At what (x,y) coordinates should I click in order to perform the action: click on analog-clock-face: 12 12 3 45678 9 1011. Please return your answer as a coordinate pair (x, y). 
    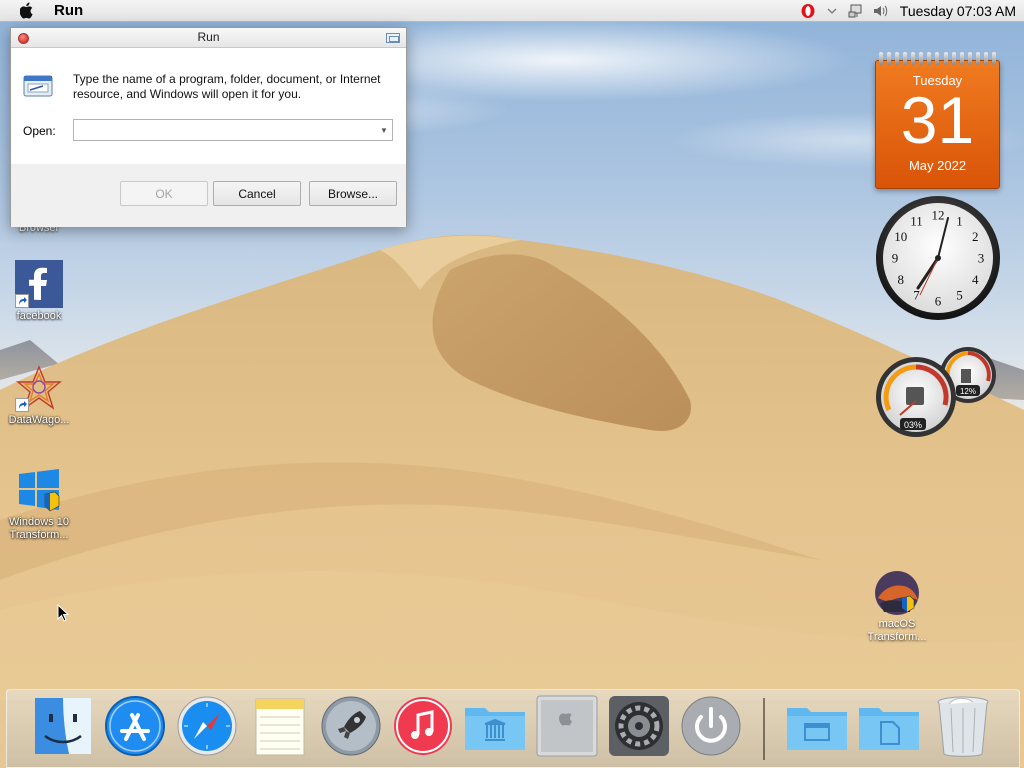
    Looking at the image, I should click on (938, 258).